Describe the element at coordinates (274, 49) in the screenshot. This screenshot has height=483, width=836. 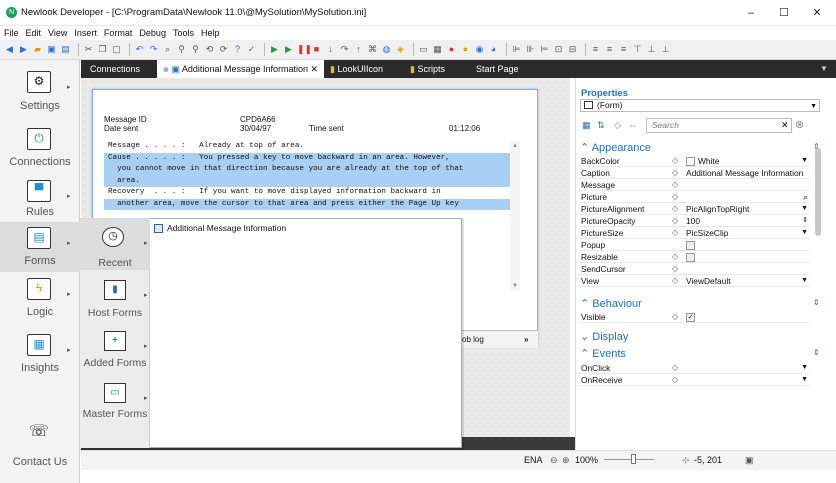
I see `run-icon: ▶` at that location.